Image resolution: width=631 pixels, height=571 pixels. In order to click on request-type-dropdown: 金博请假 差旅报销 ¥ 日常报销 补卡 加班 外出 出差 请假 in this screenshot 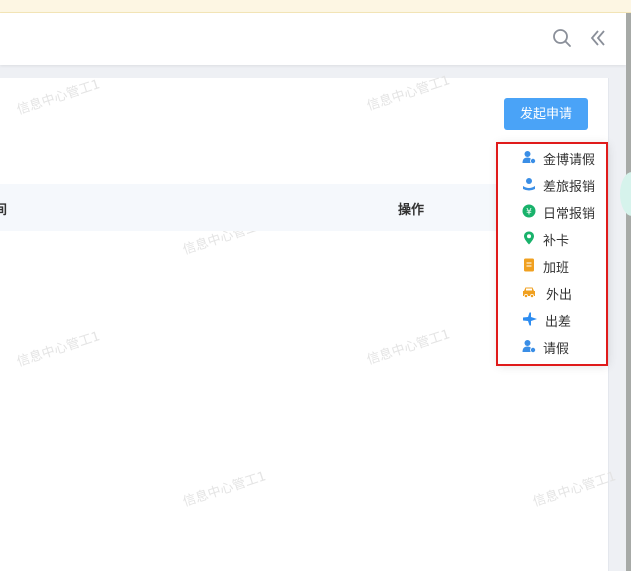, I will do `click(553, 253)`.